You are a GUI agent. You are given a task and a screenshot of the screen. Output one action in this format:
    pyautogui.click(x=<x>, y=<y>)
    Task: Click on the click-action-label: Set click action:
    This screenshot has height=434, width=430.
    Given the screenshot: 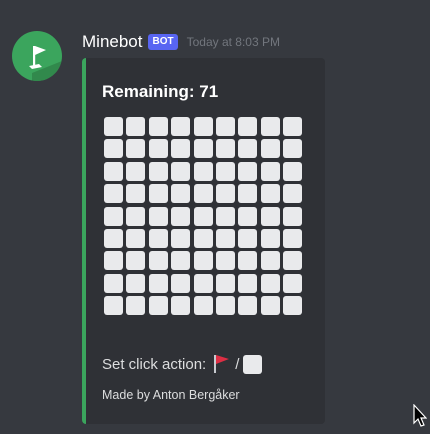 What is the action you would take?
    pyautogui.click(x=154, y=364)
    